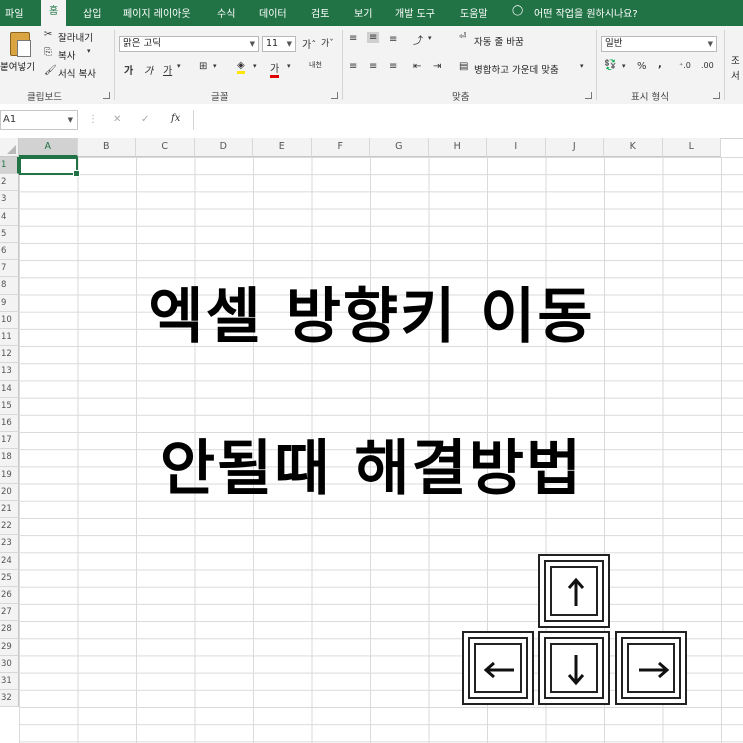 Image resolution: width=743 pixels, height=743 pixels. Describe the element at coordinates (19, 55) in the screenshot. I see `paste-button: 붙여넣기` at that location.